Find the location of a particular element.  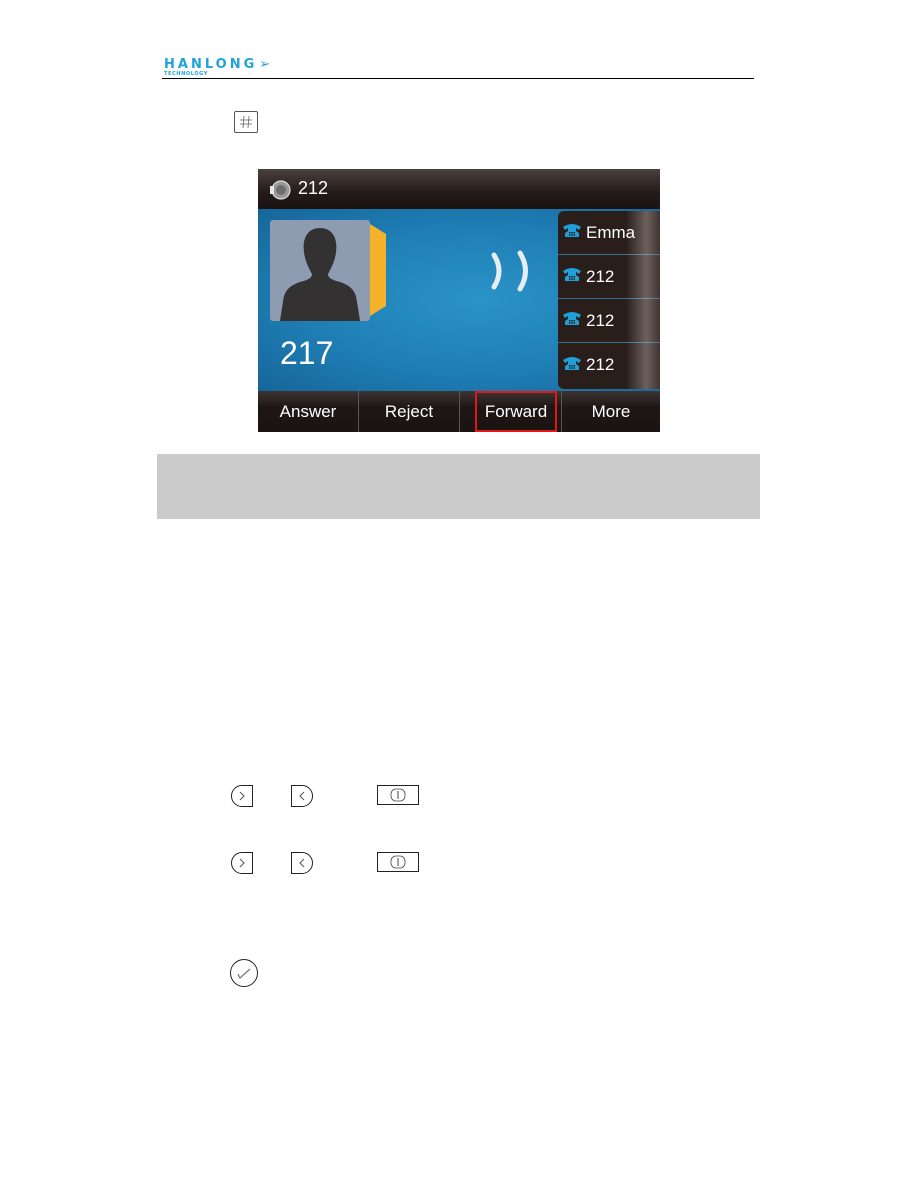

forward-softkey: Forward is located at coordinates (516, 411).